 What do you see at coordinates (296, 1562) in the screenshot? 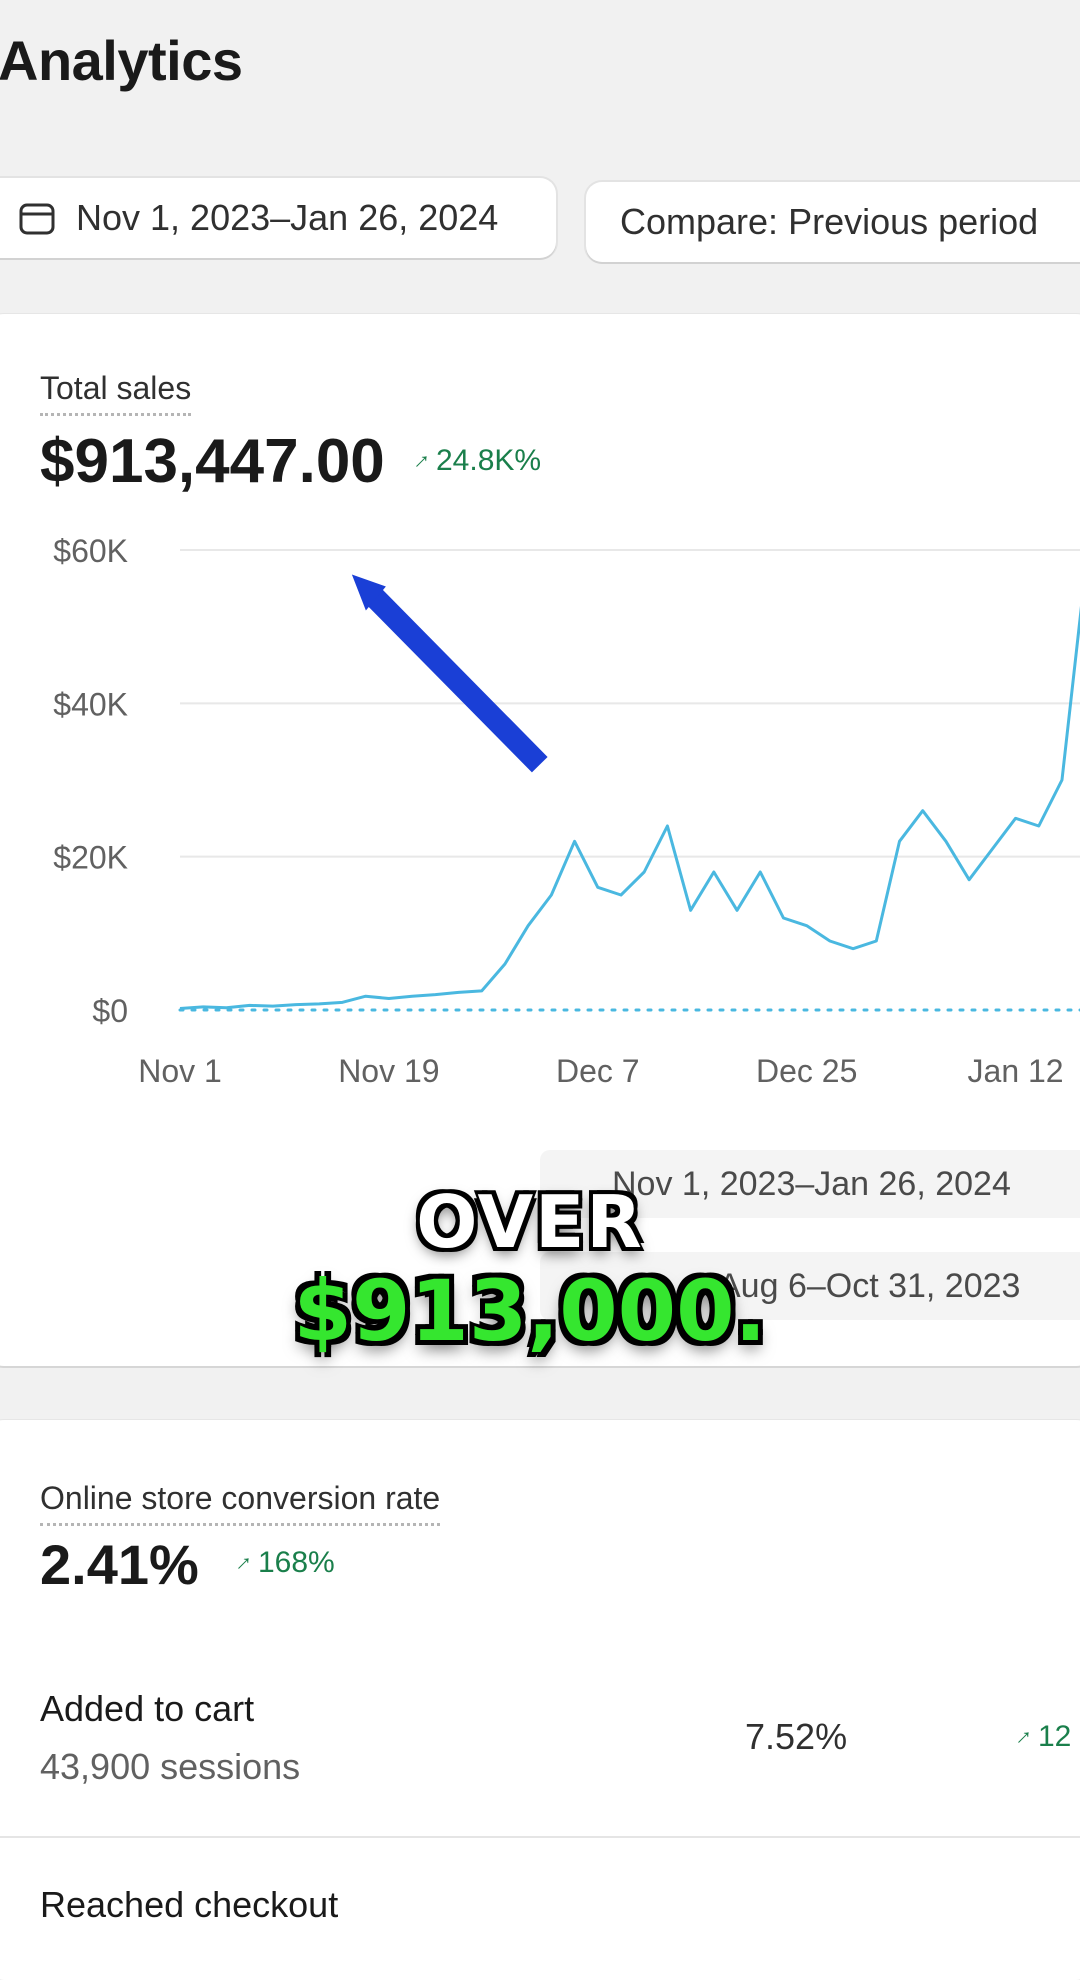
I see `conversion-rate-delta-value: 168%` at bounding box center [296, 1562].